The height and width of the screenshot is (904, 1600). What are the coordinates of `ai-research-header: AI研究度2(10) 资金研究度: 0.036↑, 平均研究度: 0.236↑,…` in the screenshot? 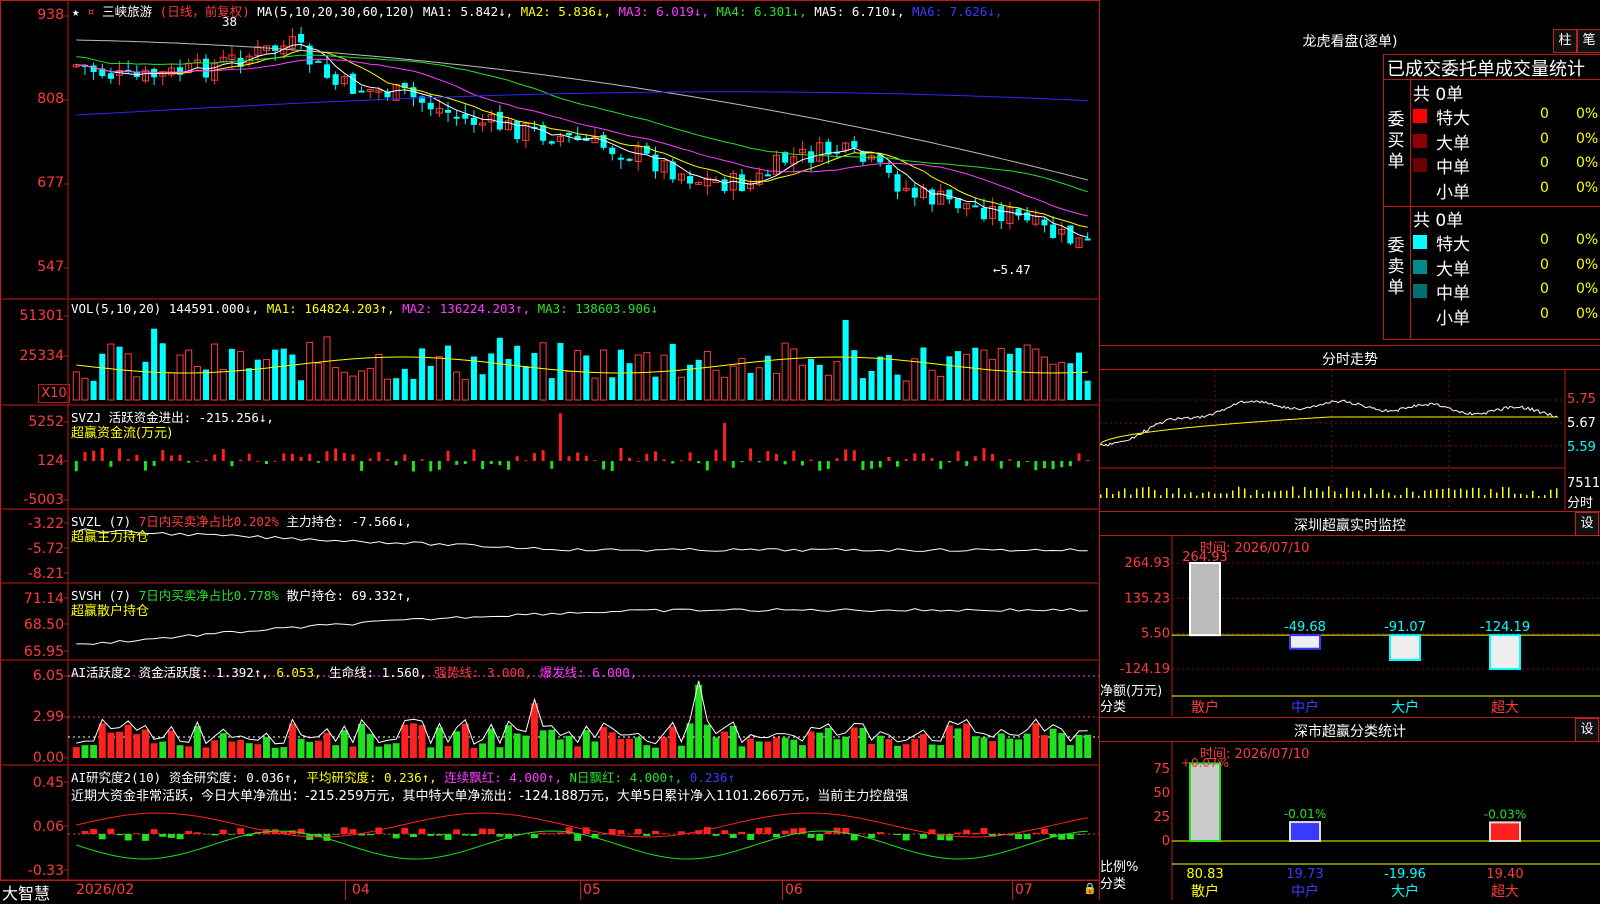 It's located at (403, 776).